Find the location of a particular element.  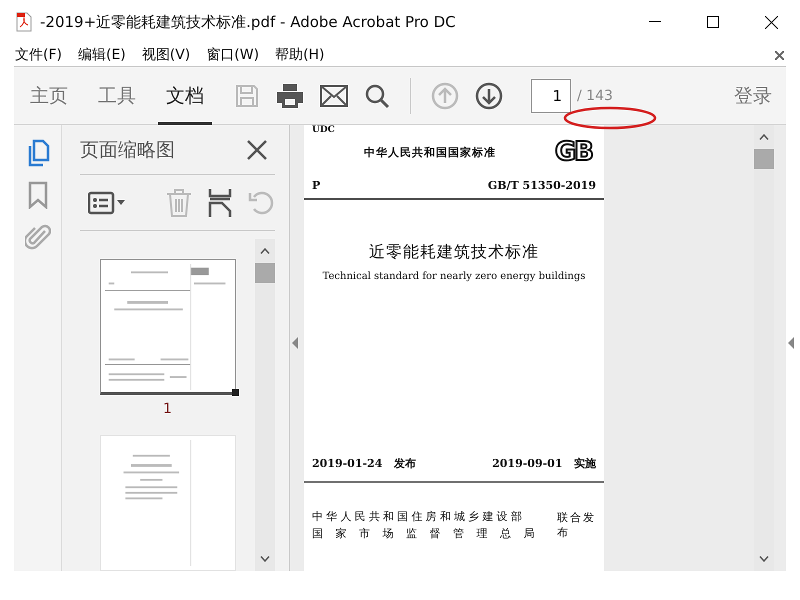

window-title: -2019+近零能耗建筑技术标准.pdf - Adobe Acrobat Pro DC is located at coordinates (248, 22).